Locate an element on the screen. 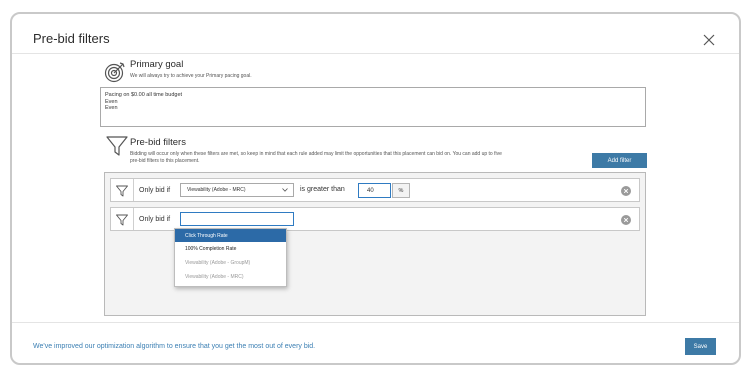 The height and width of the screenshot is (375, 750). close-icon is located at coordinates (709, 40).